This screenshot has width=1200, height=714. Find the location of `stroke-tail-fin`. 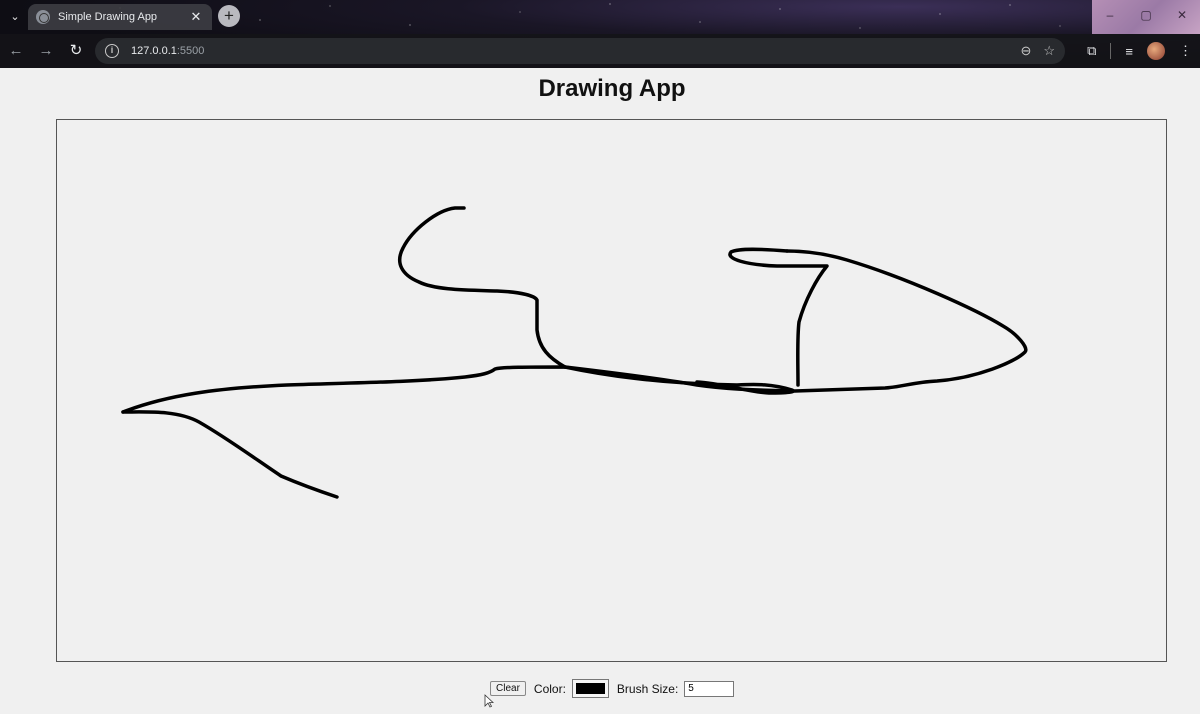

stroke-tail-fin is located at coordinates (230, 454).